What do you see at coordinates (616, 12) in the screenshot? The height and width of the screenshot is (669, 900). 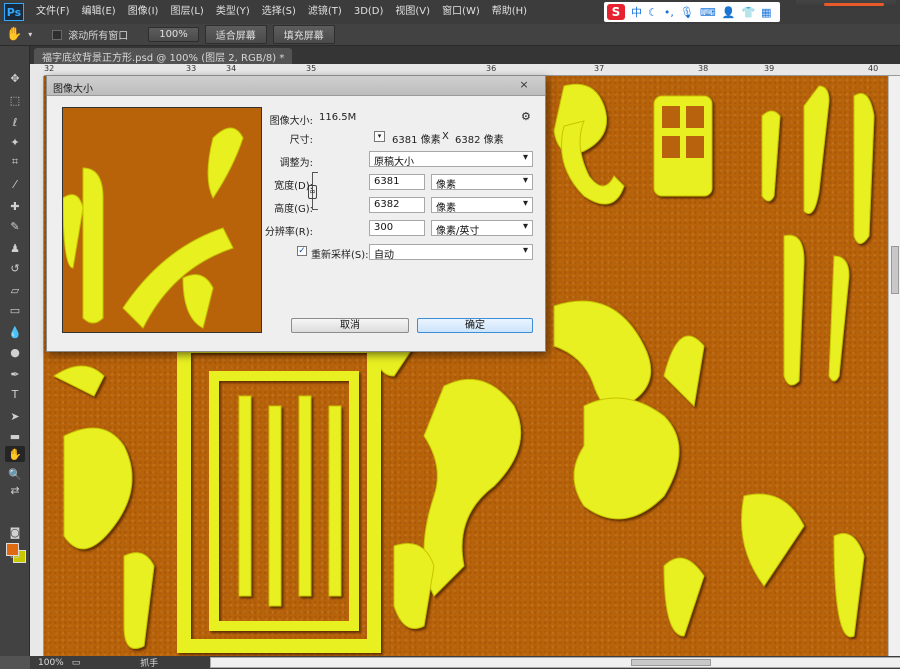 I see `sogou-logo-icon: S` at bounding box center [616, 12].